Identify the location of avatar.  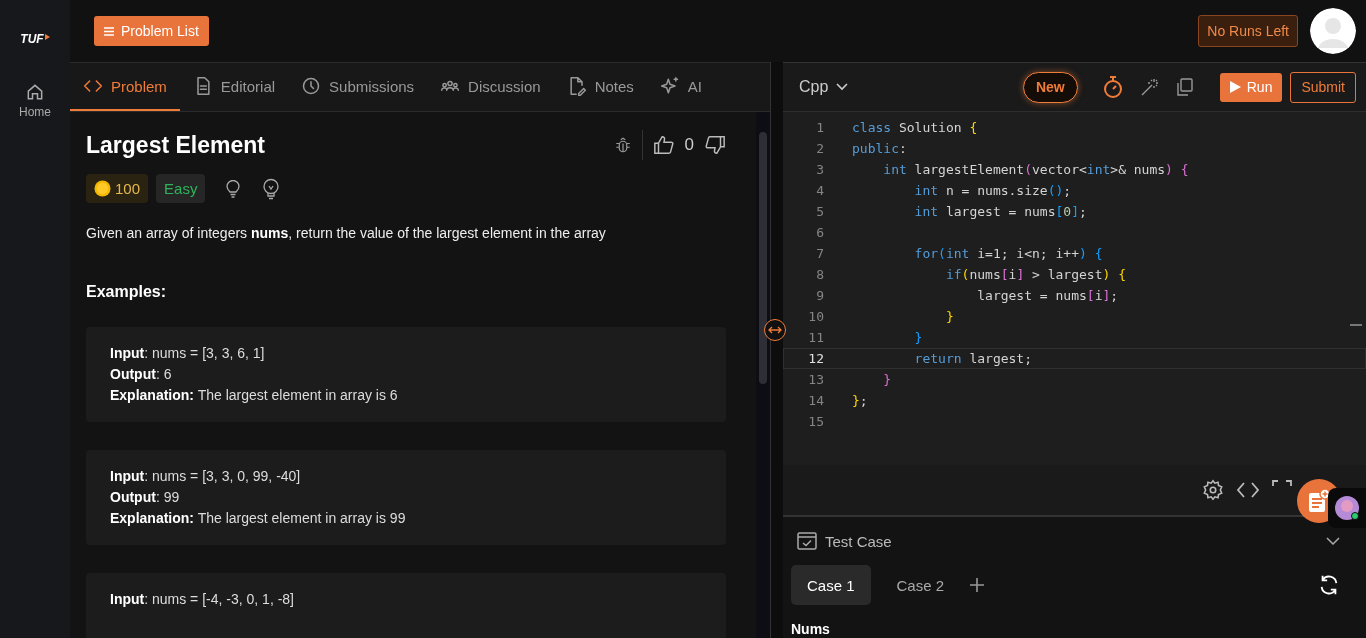
(1333, 31).